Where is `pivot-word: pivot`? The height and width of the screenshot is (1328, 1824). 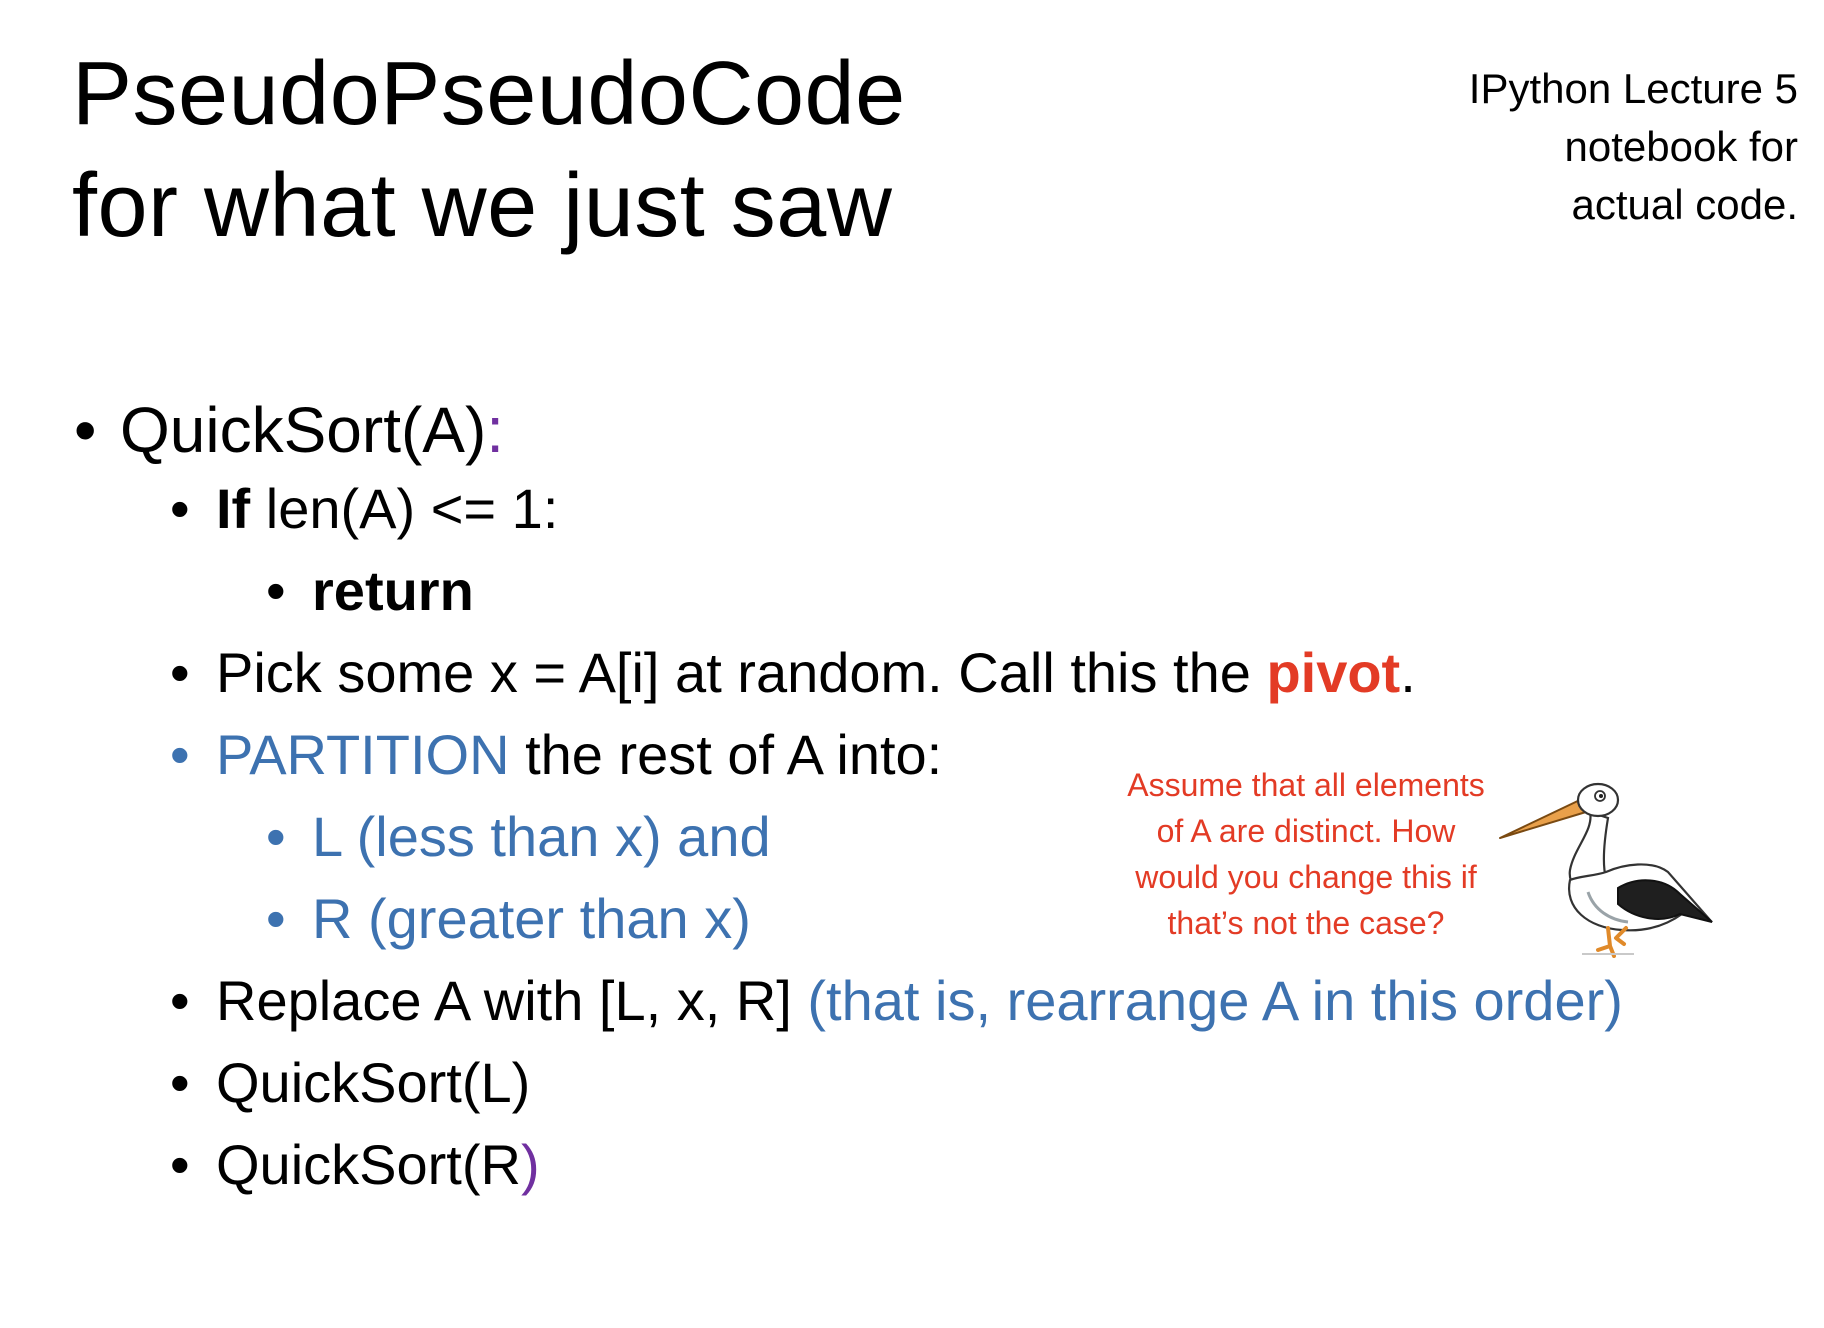 pivot-word: pivot is located at coordinates (1333, 672).